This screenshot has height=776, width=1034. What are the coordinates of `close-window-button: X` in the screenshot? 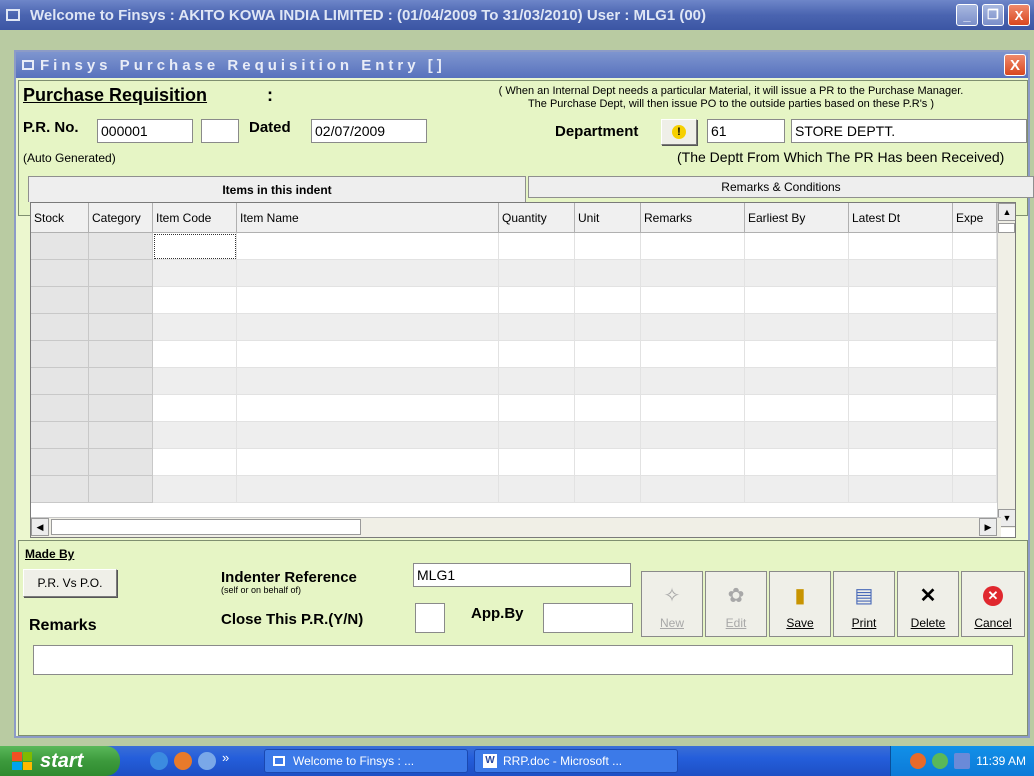 It's located at (1019, 15).